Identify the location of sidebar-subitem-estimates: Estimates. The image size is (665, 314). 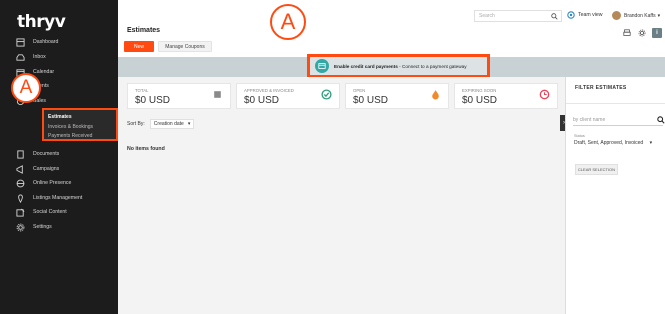
(60, 117).